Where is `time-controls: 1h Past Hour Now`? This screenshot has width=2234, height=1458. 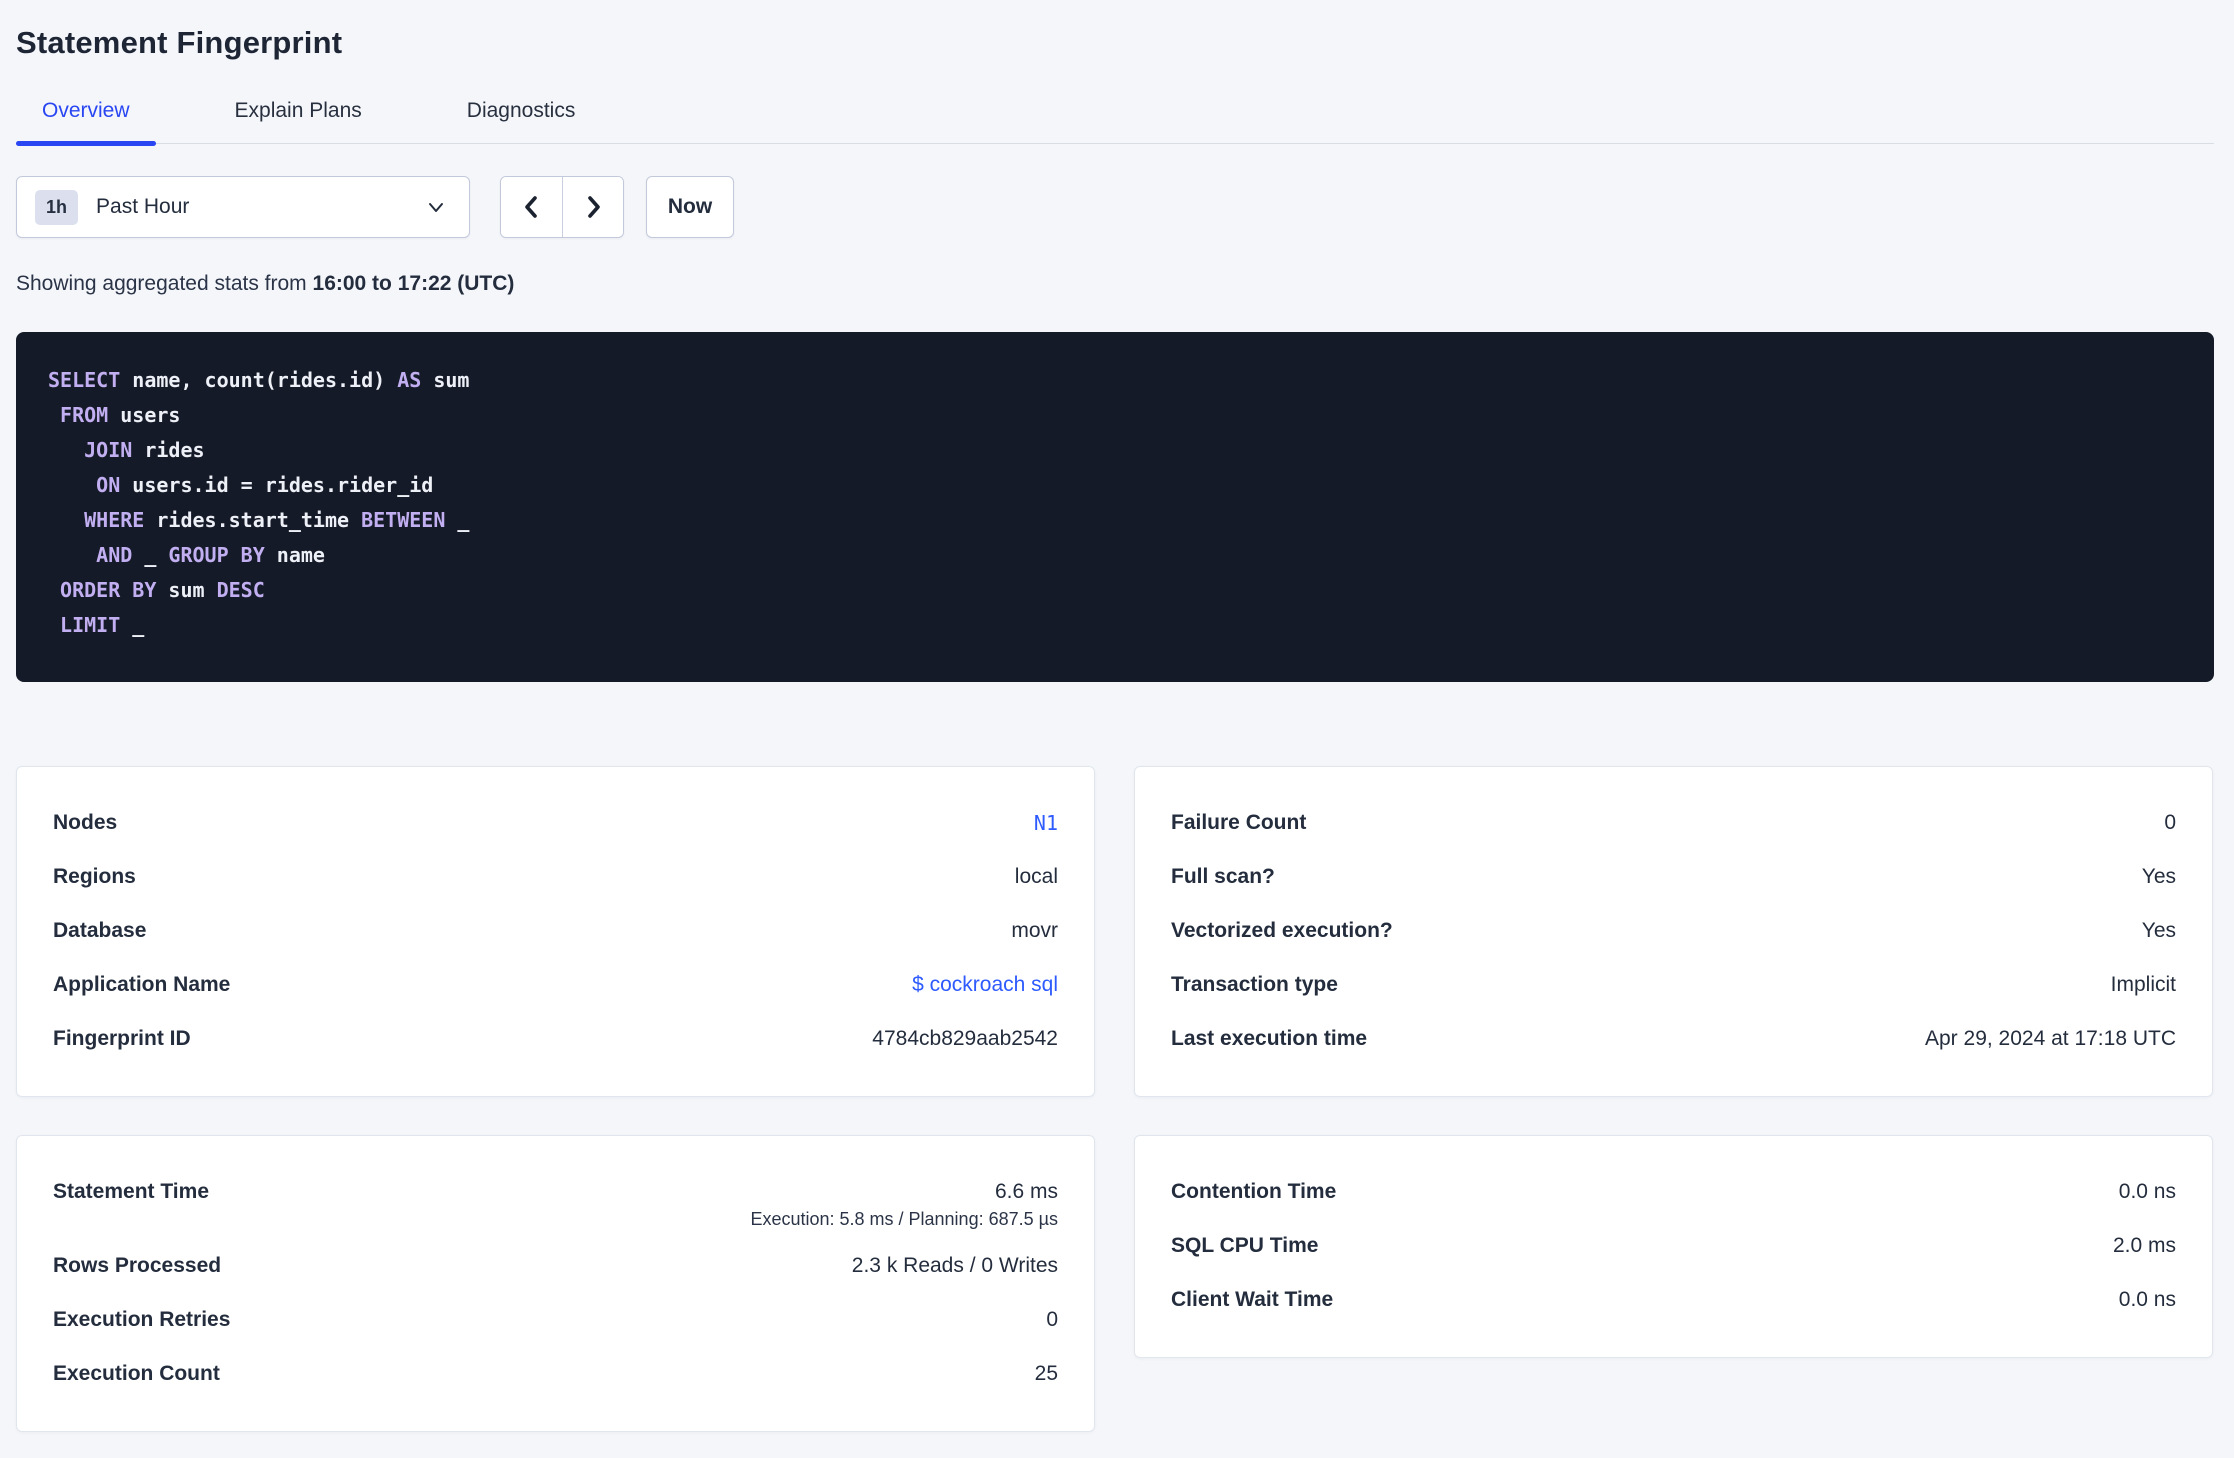
time-controls: 1h Past Hour Now is located at coordinates (1115, 207).